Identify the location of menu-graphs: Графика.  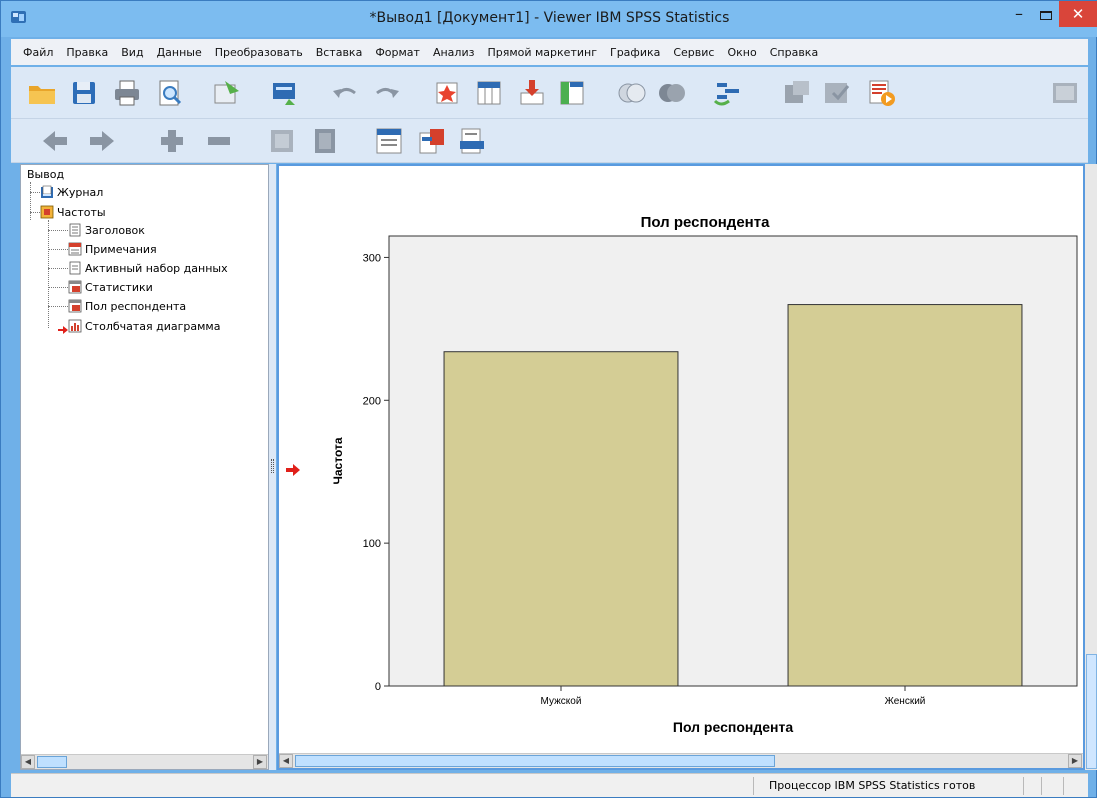
(635, 52).